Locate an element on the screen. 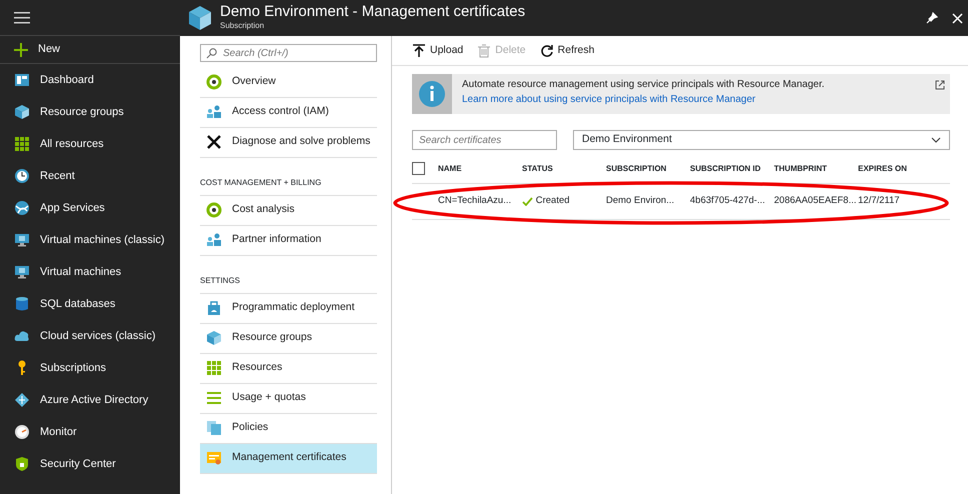  section-heading: SETTINGS is located at coordinates (288, 279).